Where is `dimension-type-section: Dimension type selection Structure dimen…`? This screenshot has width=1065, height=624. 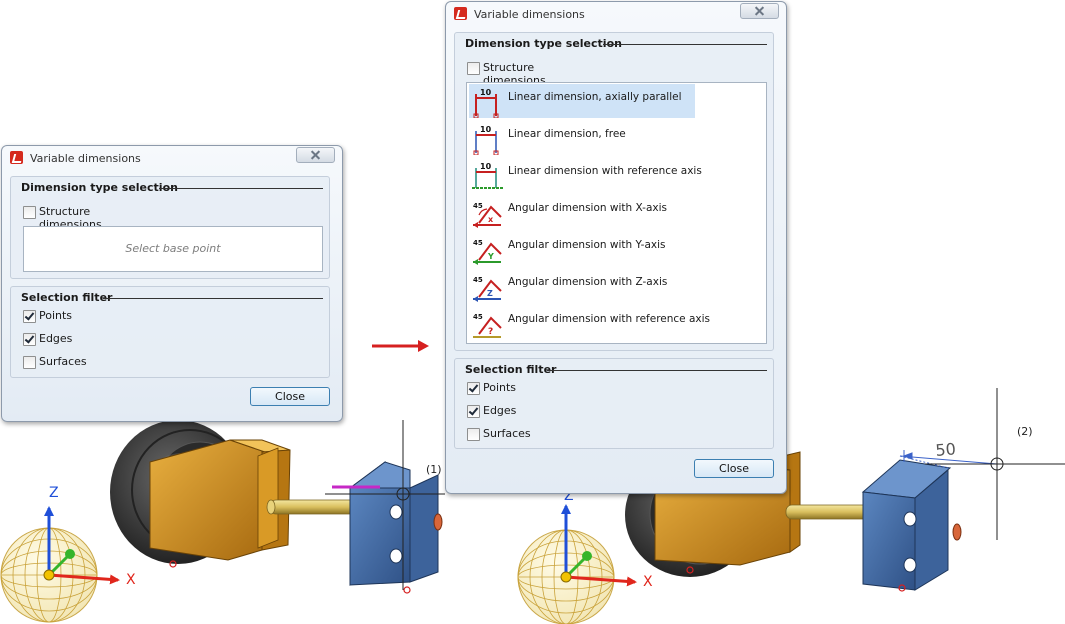
dimension-type-section: Dimension type selection Structure dimen… is located at coordinates (170, 227).